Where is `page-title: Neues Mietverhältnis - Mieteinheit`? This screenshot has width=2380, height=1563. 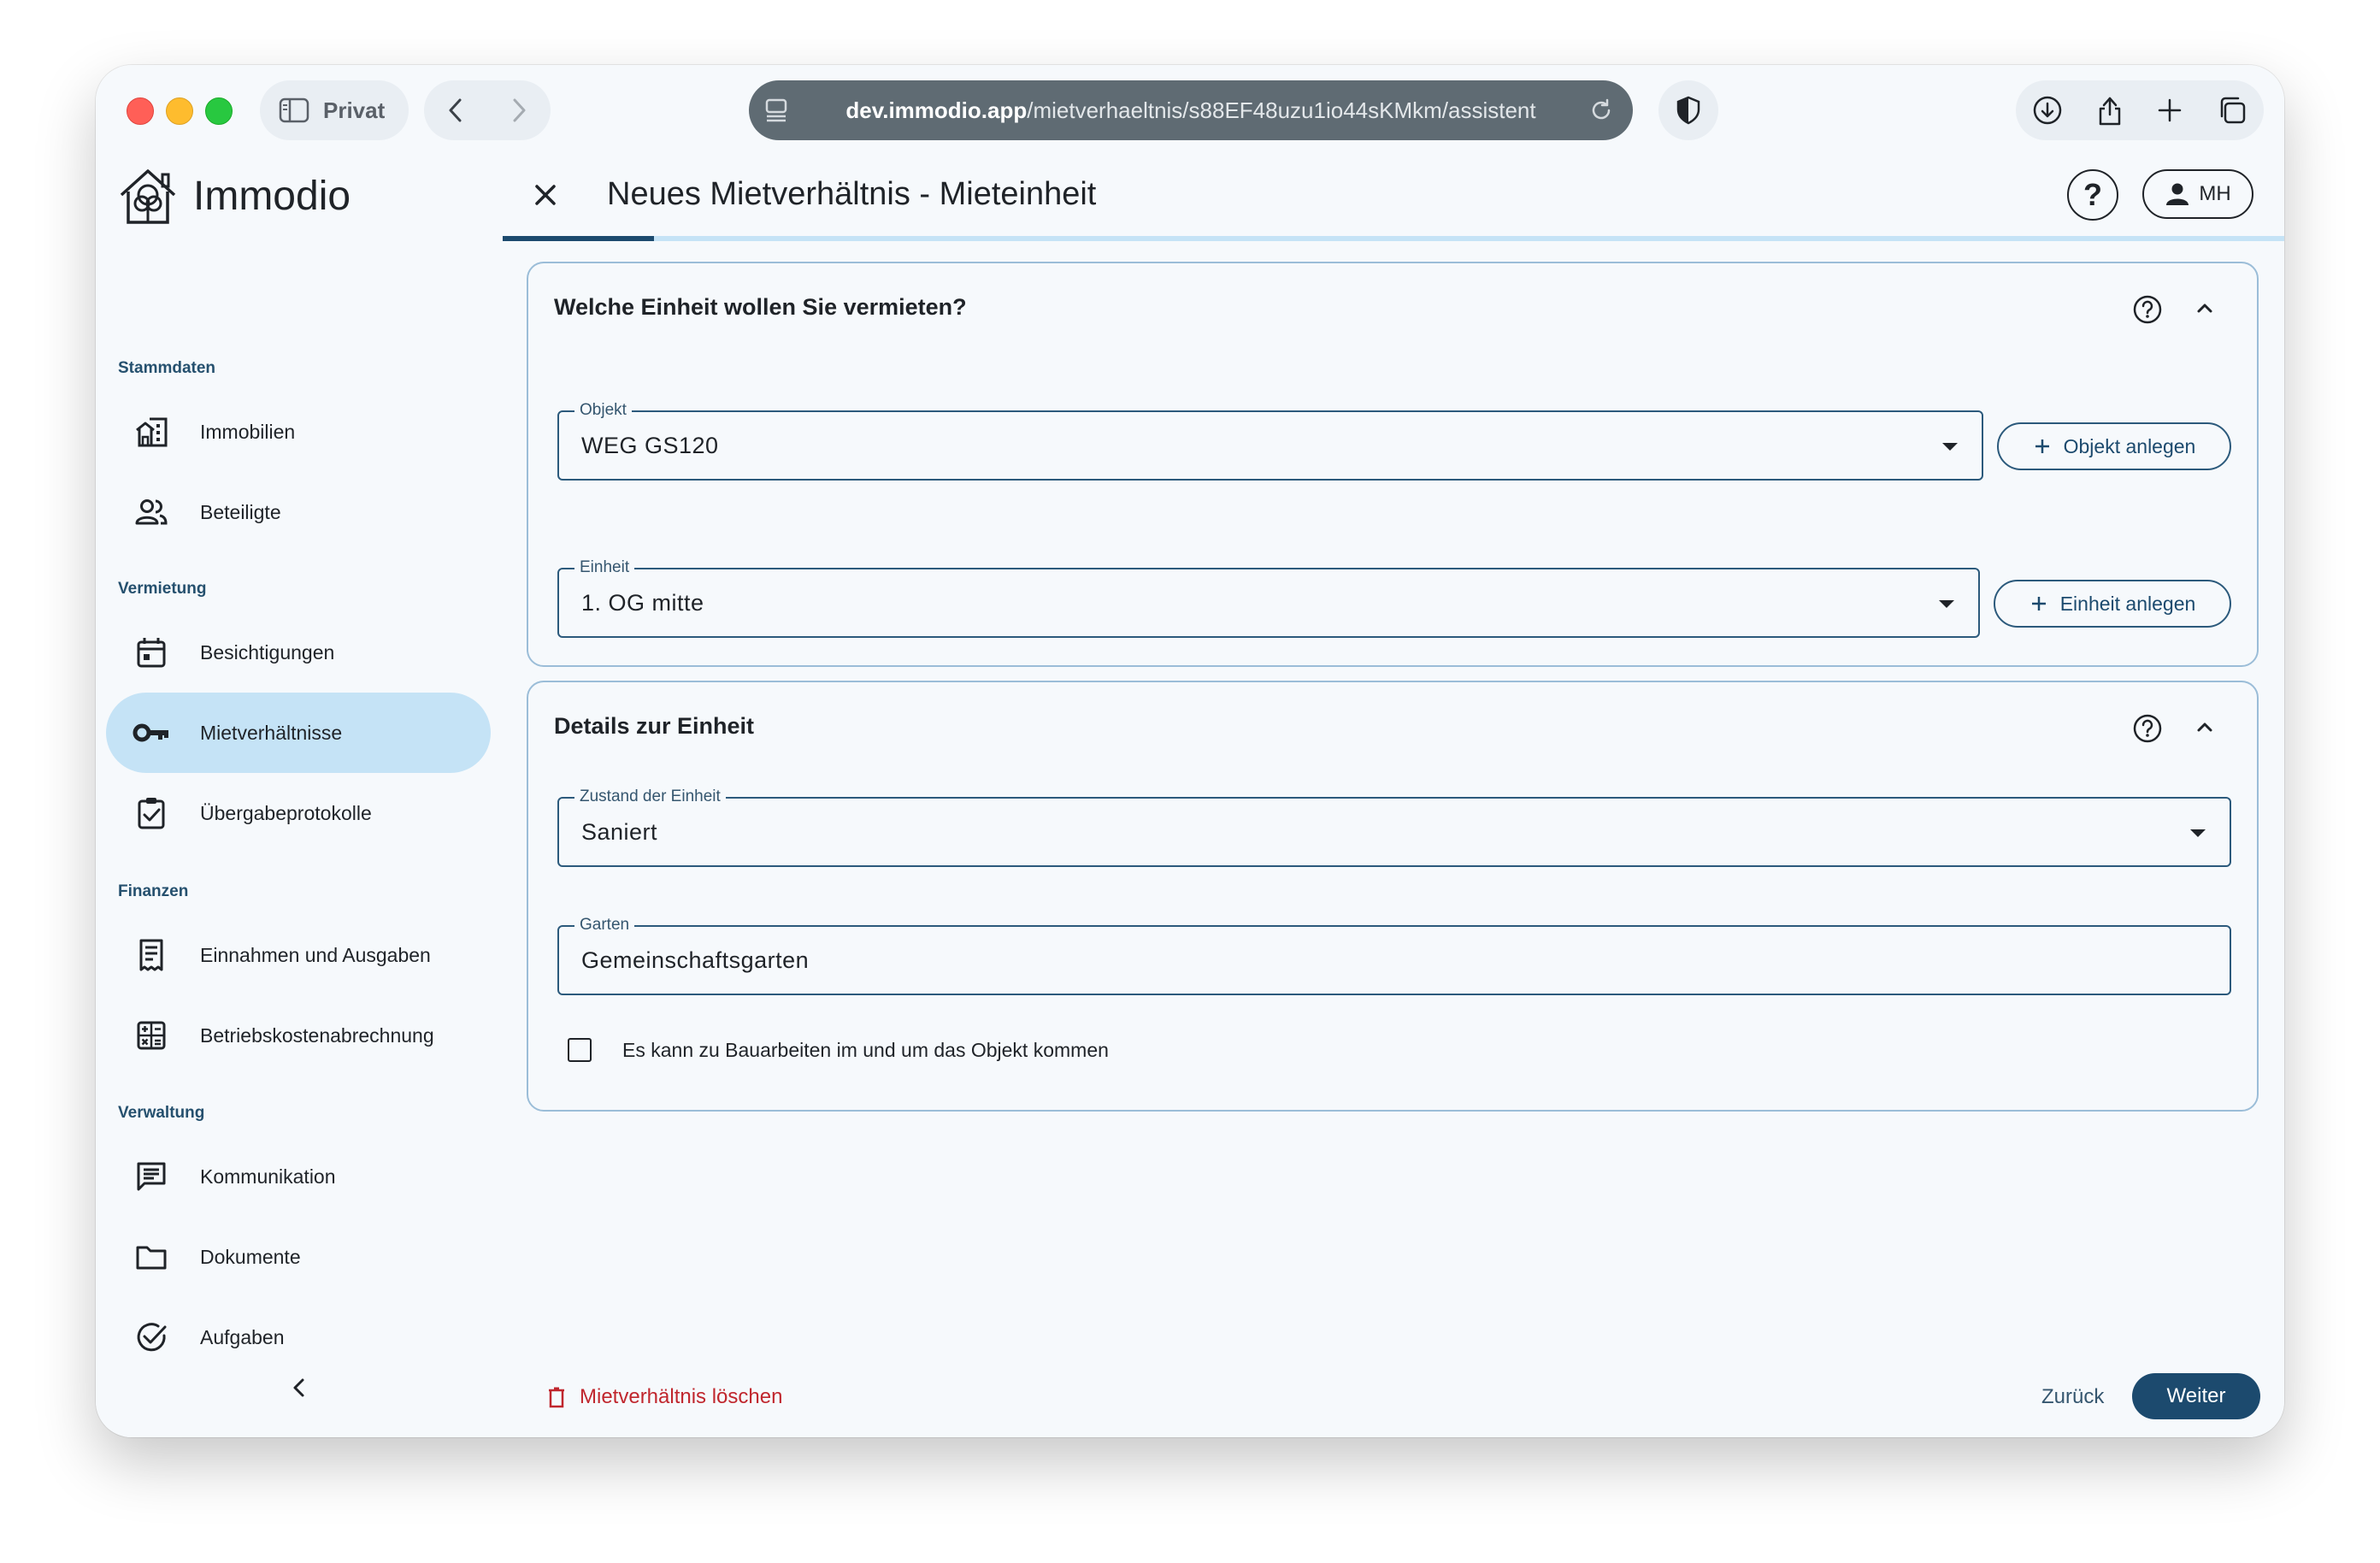 page-title: Neues Mietverhältnis - Mieteinheit is located at coordinates (852, 194).